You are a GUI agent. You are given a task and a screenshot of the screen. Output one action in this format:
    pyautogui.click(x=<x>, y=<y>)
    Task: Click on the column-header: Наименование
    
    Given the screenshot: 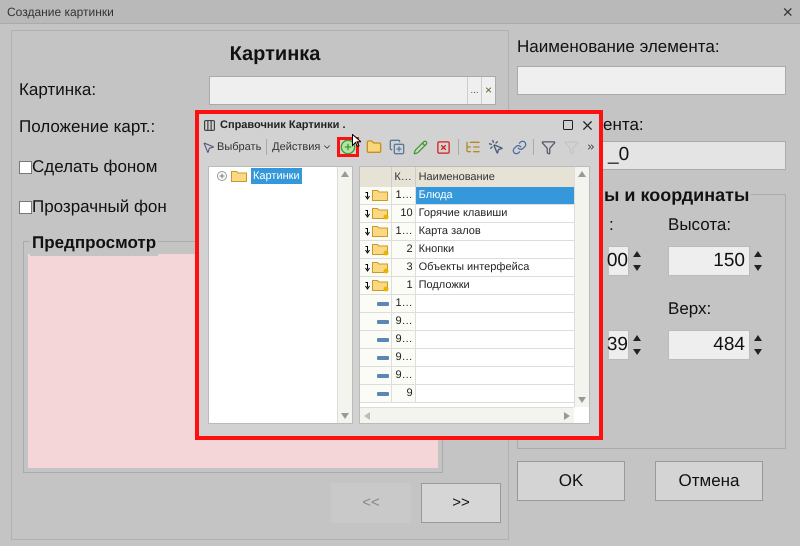 What is the action you would take?
    pyautogui.click(x=495, y=177)
    